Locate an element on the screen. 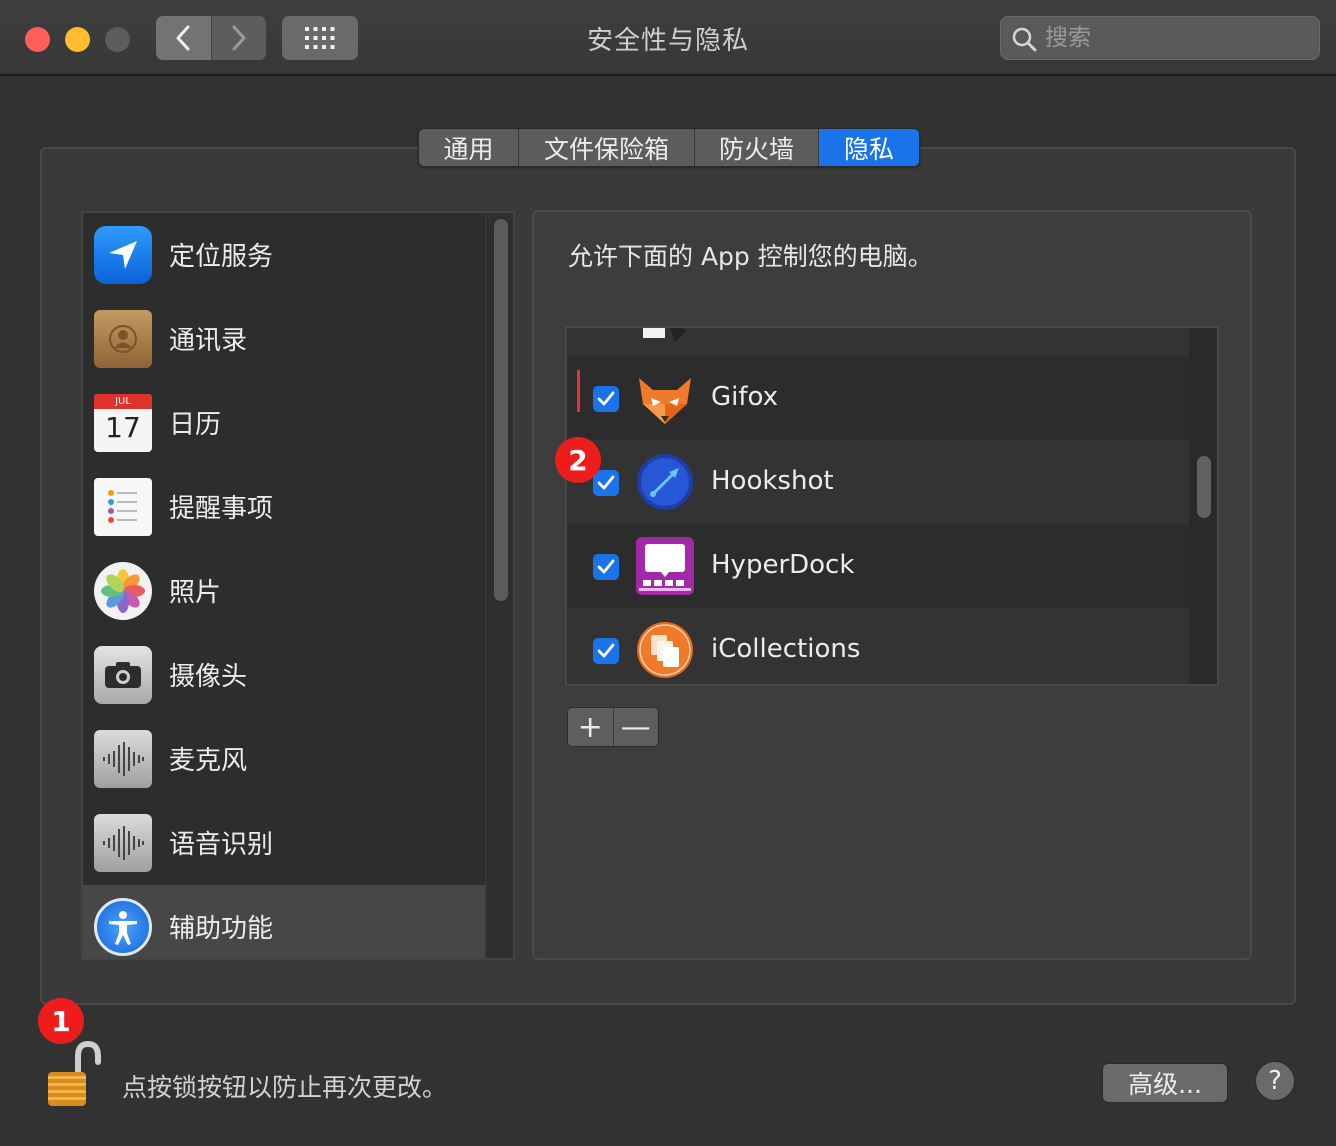 The height and width of the screenshot is (1146, 1336). hyperdock-checkbox is located at coordinates (606, 567).